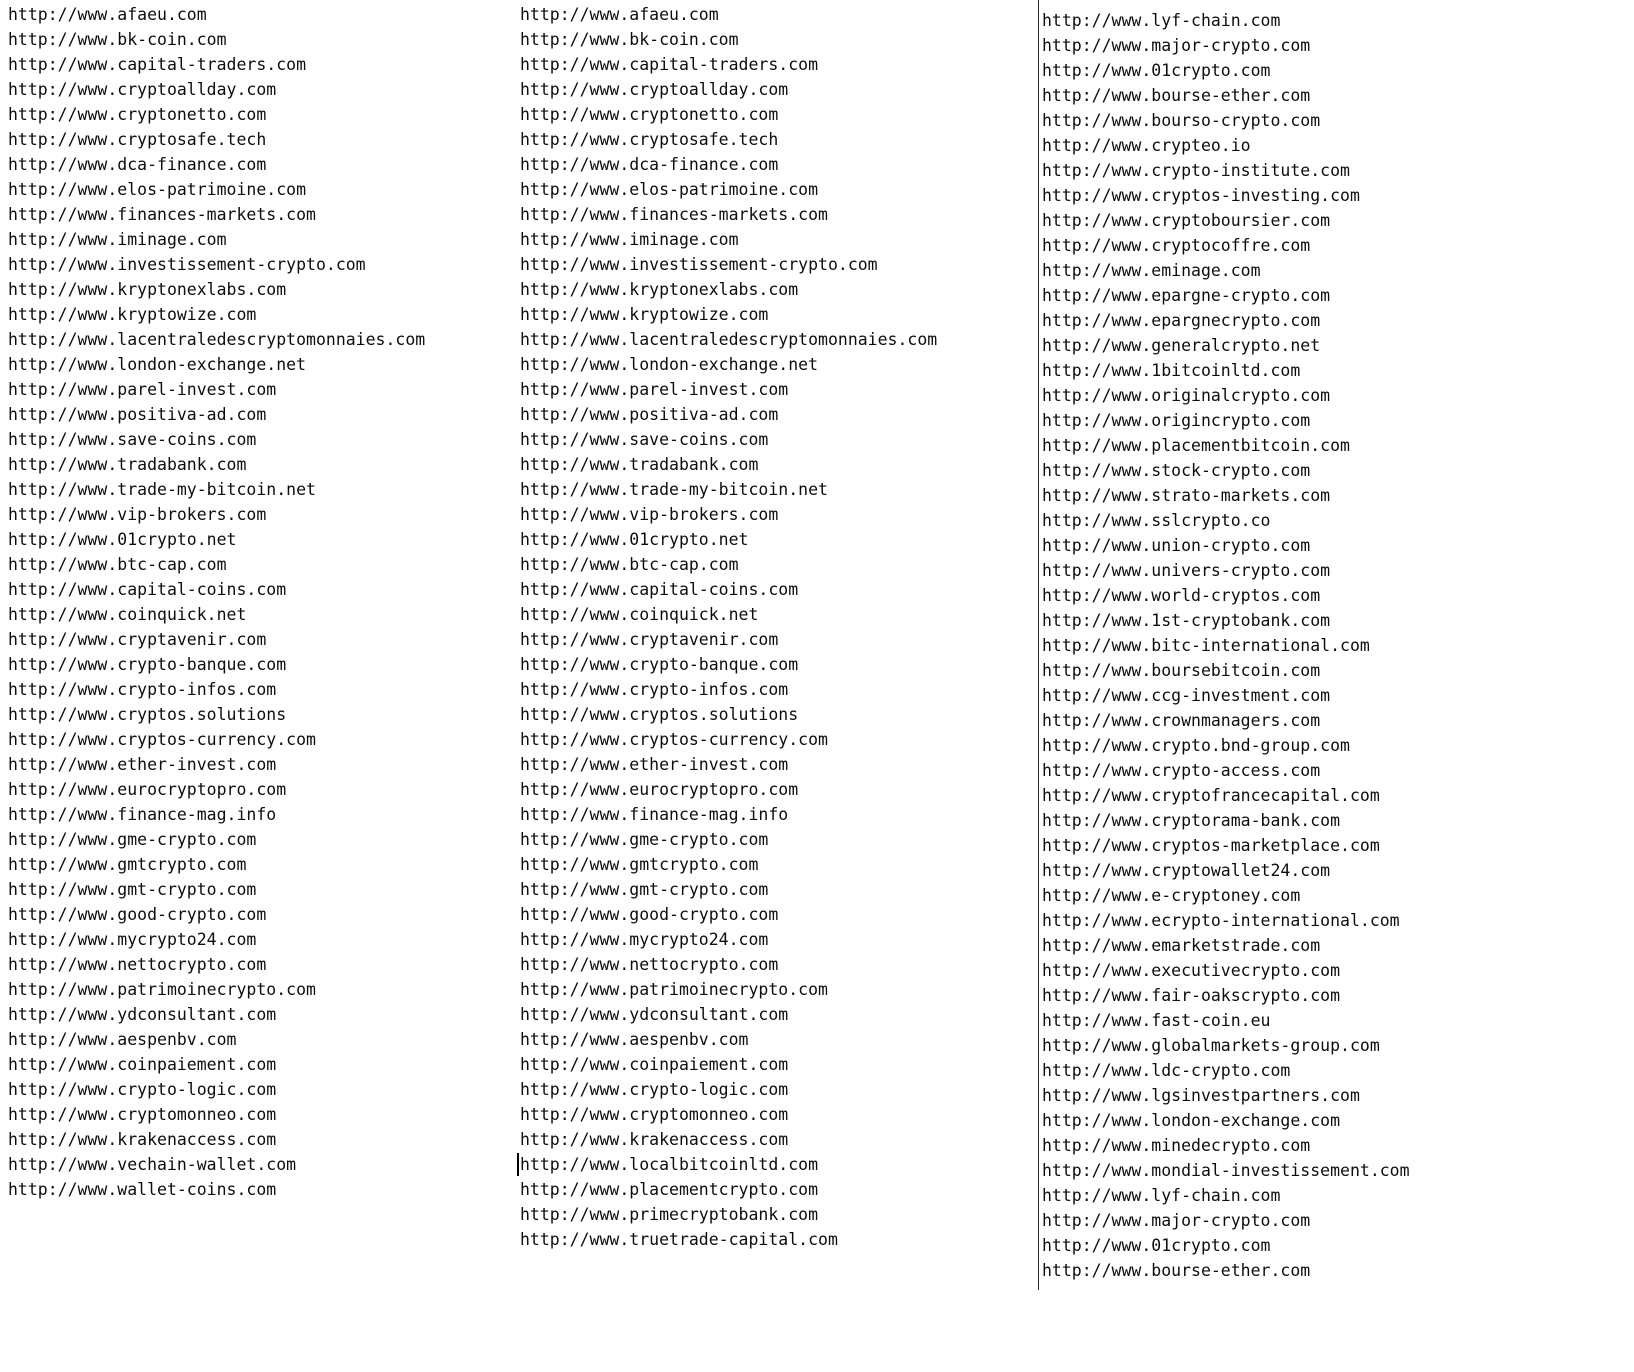  What do you see at coordinates (1226, 1170) in the screenshot?
I see `url-line: http://www.mondial-investissement.com` at bounding box center [1226, 1170].